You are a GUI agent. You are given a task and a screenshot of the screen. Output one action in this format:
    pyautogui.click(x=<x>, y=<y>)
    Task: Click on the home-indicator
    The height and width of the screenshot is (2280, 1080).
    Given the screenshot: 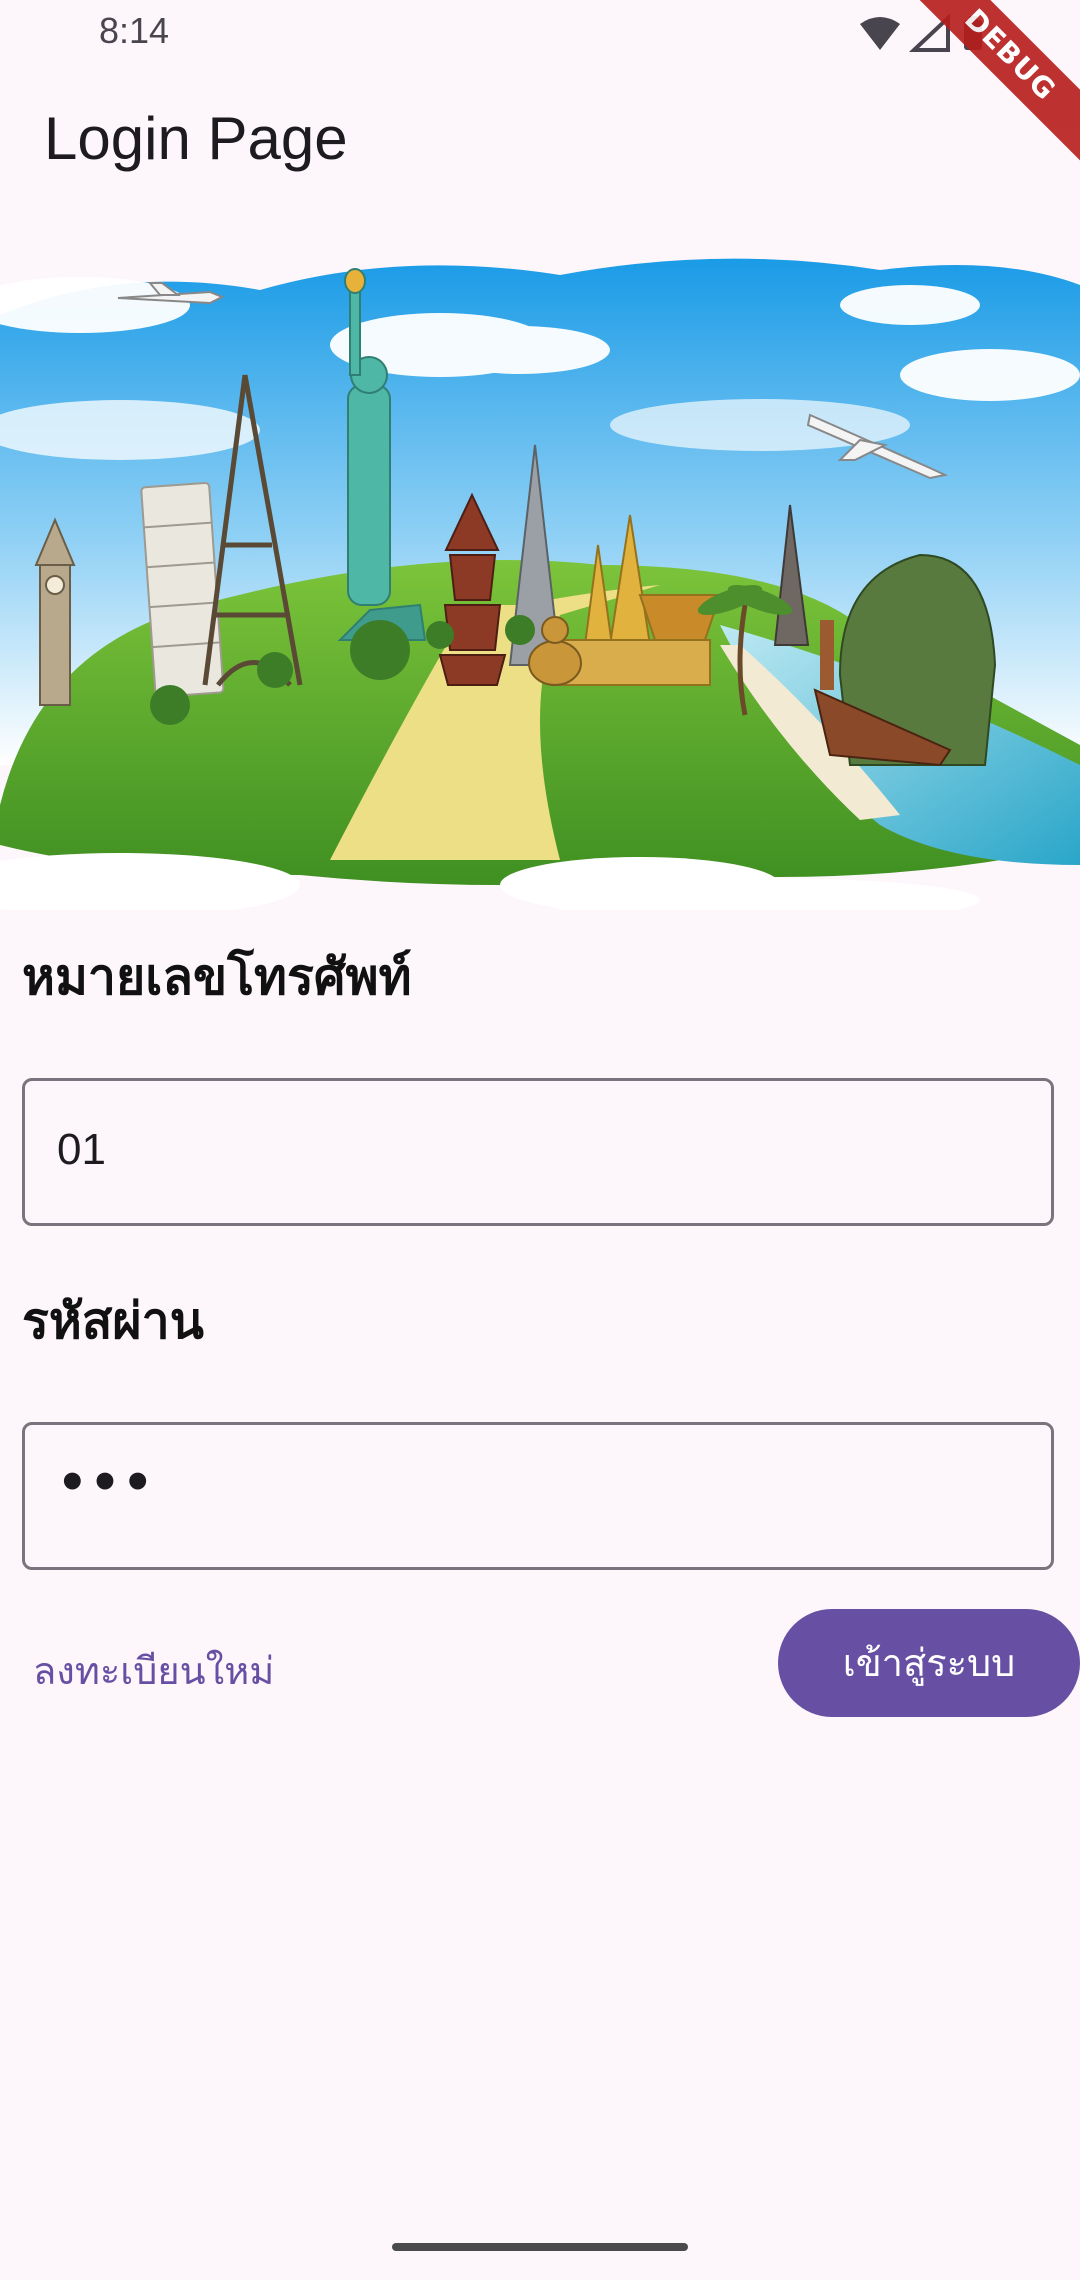 What is the action you would take?
    pyautogui.click(x=540, y=2247)
    